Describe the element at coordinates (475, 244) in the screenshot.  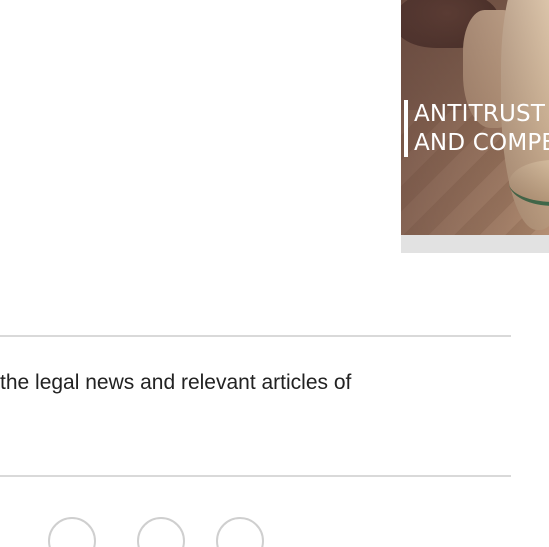
I see `banner-caption-strip` at that location.